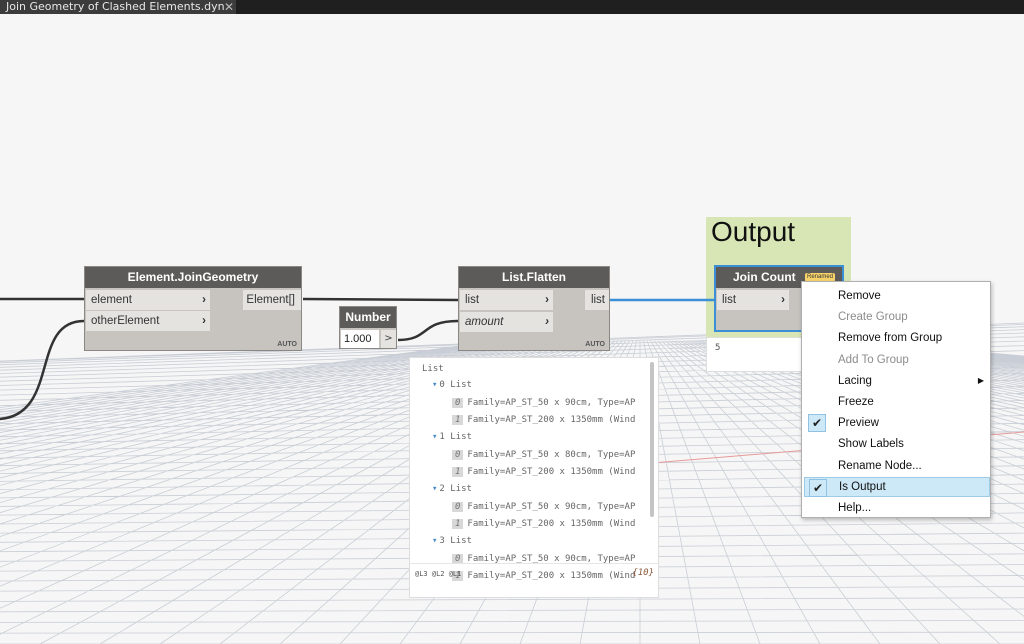 The height and width of the screenshot is (644, 1024). What do you see at coordinates (428, 330) in the screenshot?
I see `wire-number-to-amount` at bounding box center [428, 330].